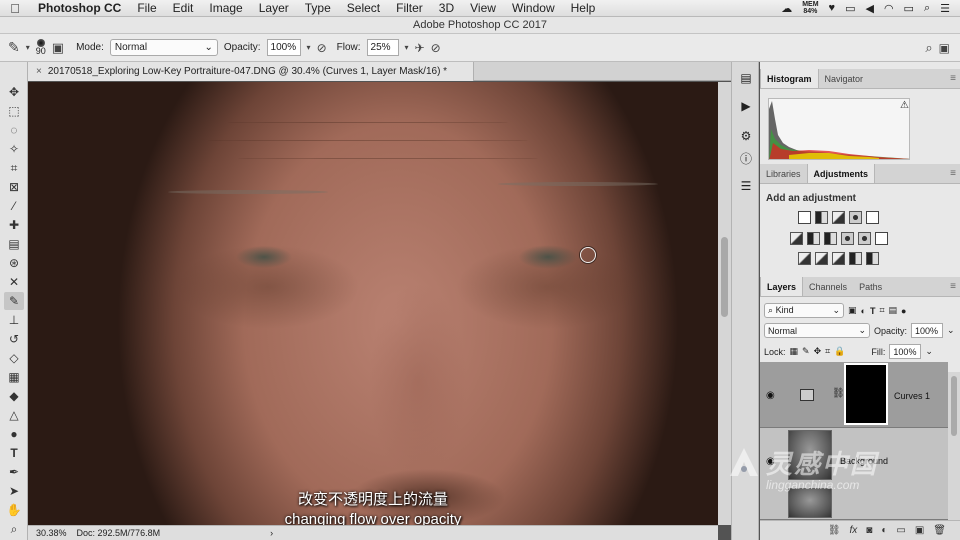 The image size is (960, 540). Describe the element at coordinates (881, 238) in the screenshot. I see `color-lookup-icon` at that location.